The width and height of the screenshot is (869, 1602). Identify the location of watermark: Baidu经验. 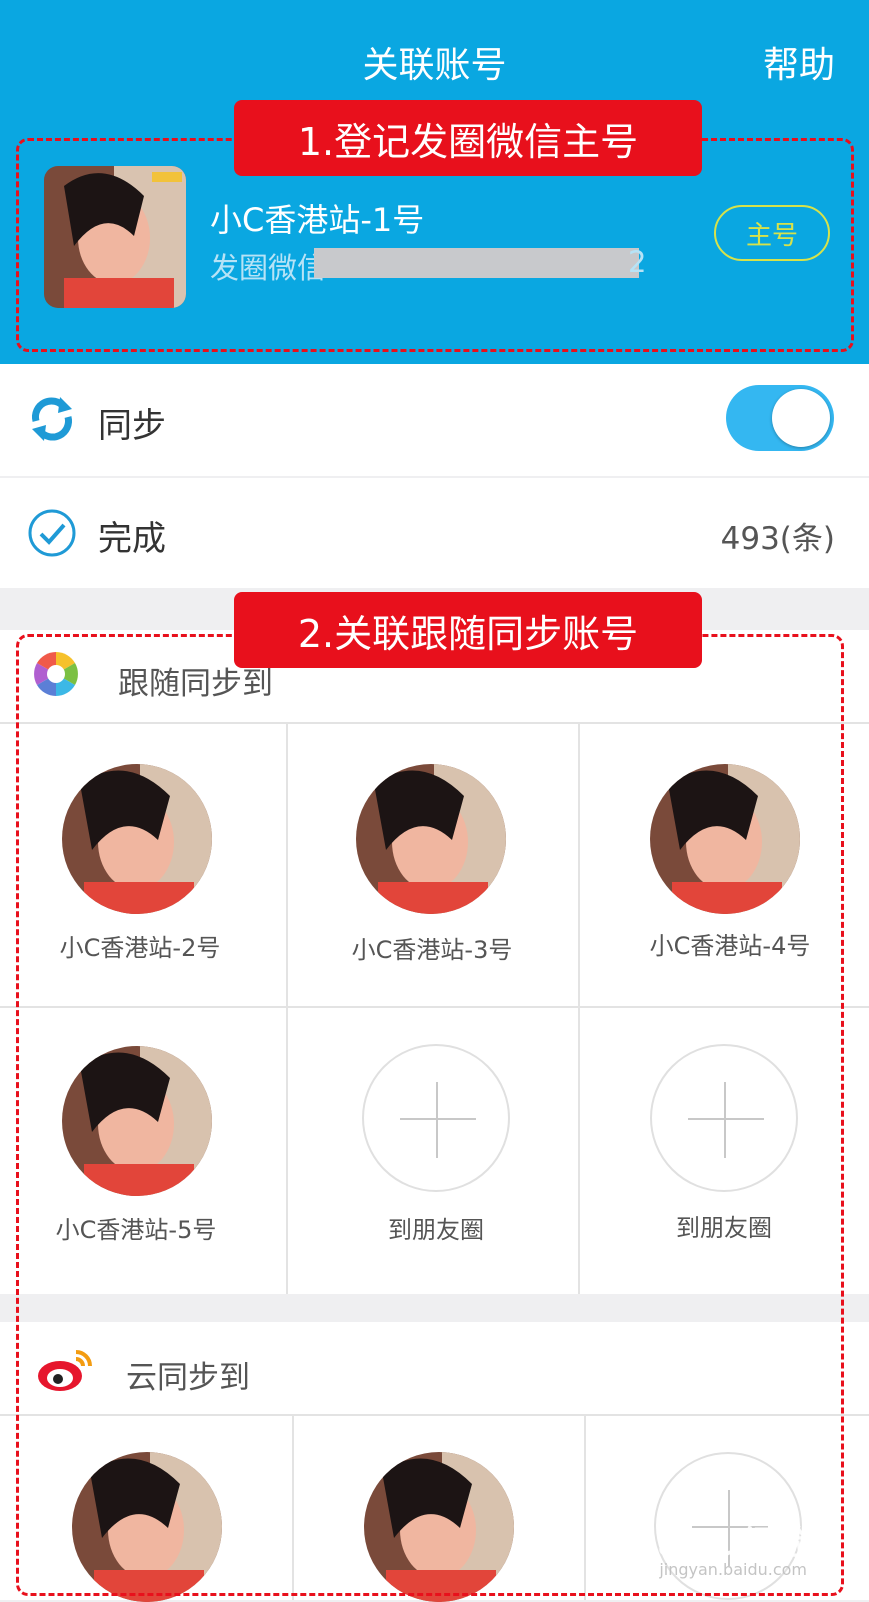
(720, 1544).